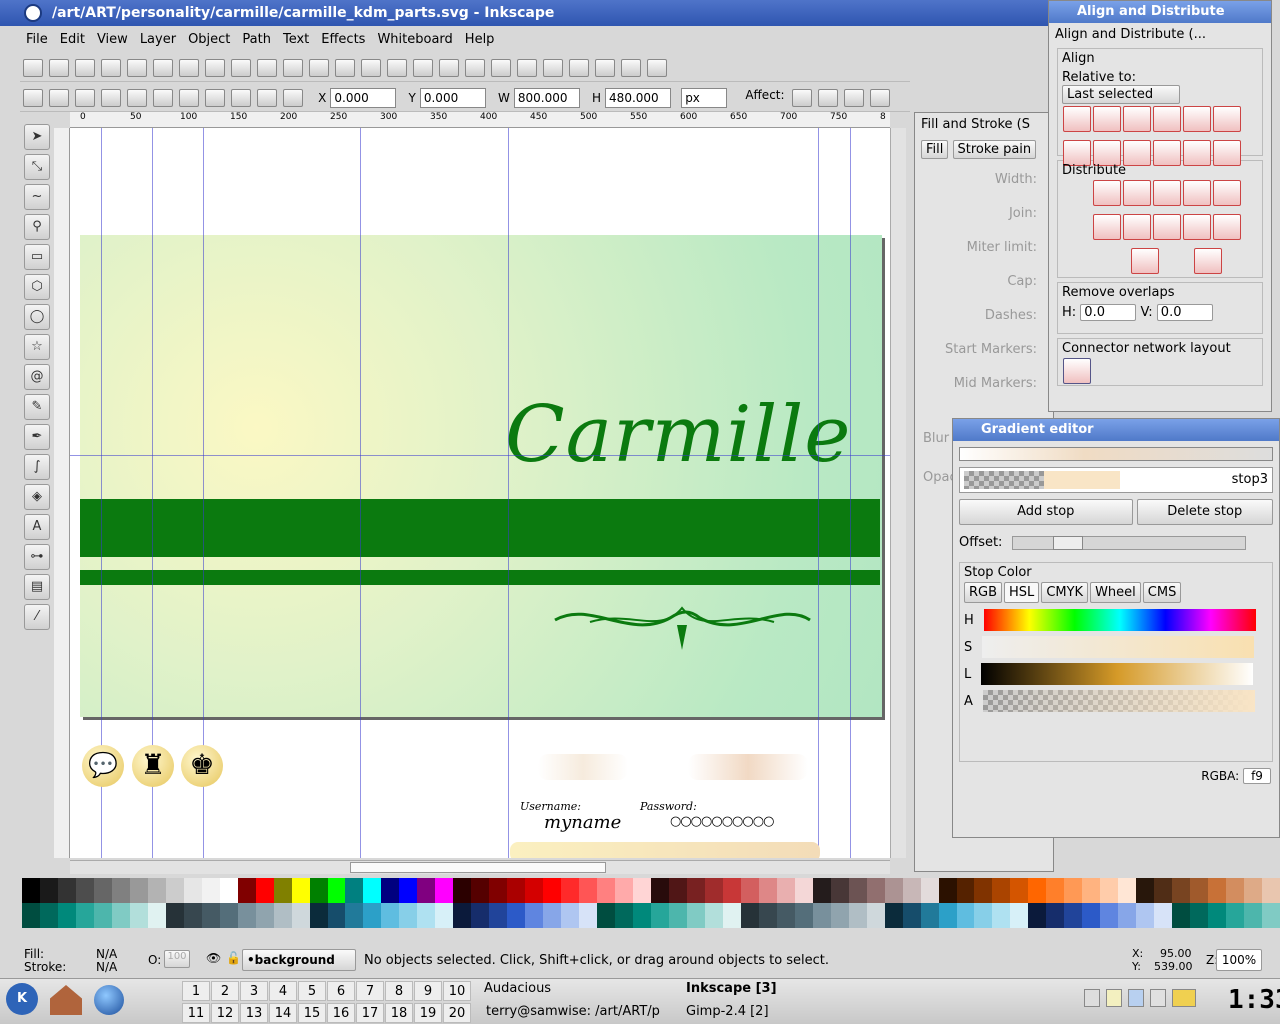 The width and height of the screenshot is (1280, 1024). Describe the element at coordinates (1162, 592) in the screenshot. I see `tab-cms: CMS` at that location.